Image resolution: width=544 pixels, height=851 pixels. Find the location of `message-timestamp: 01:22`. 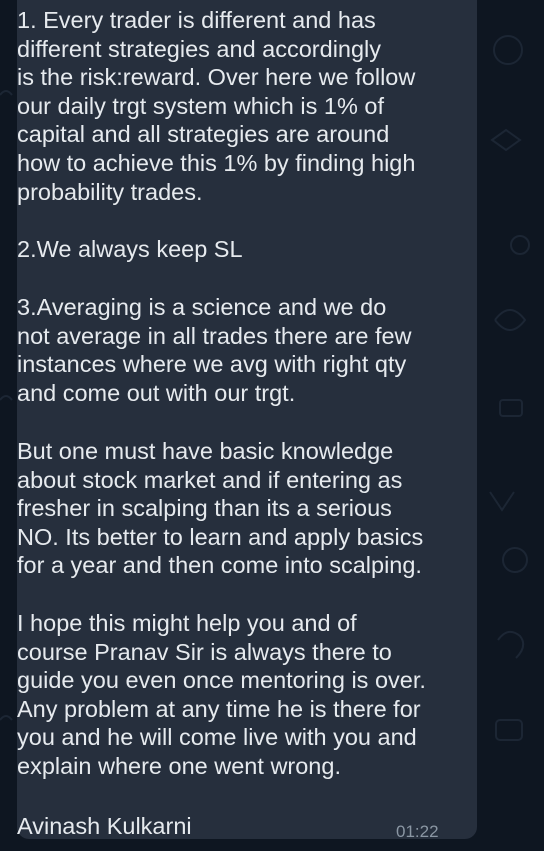

message-timestamp: 01:22 is located at coordinates (417, 831).